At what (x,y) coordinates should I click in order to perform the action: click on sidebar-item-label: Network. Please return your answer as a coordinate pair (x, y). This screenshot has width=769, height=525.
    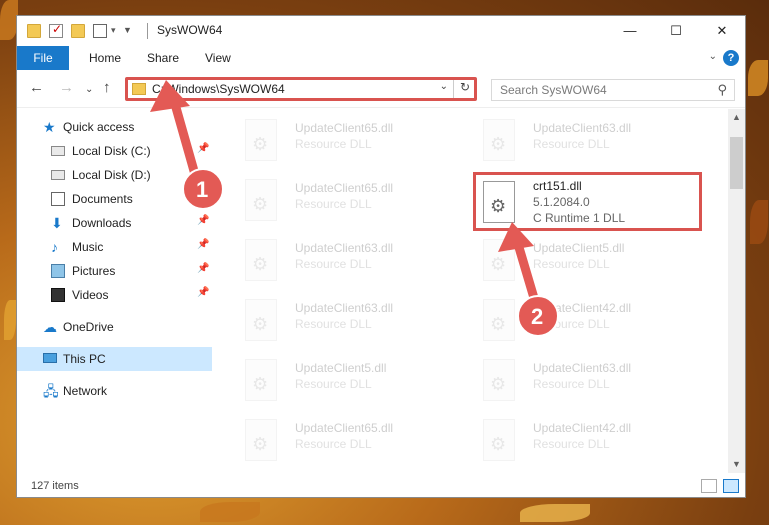
    Looking at the image, I should click on (85, 391).